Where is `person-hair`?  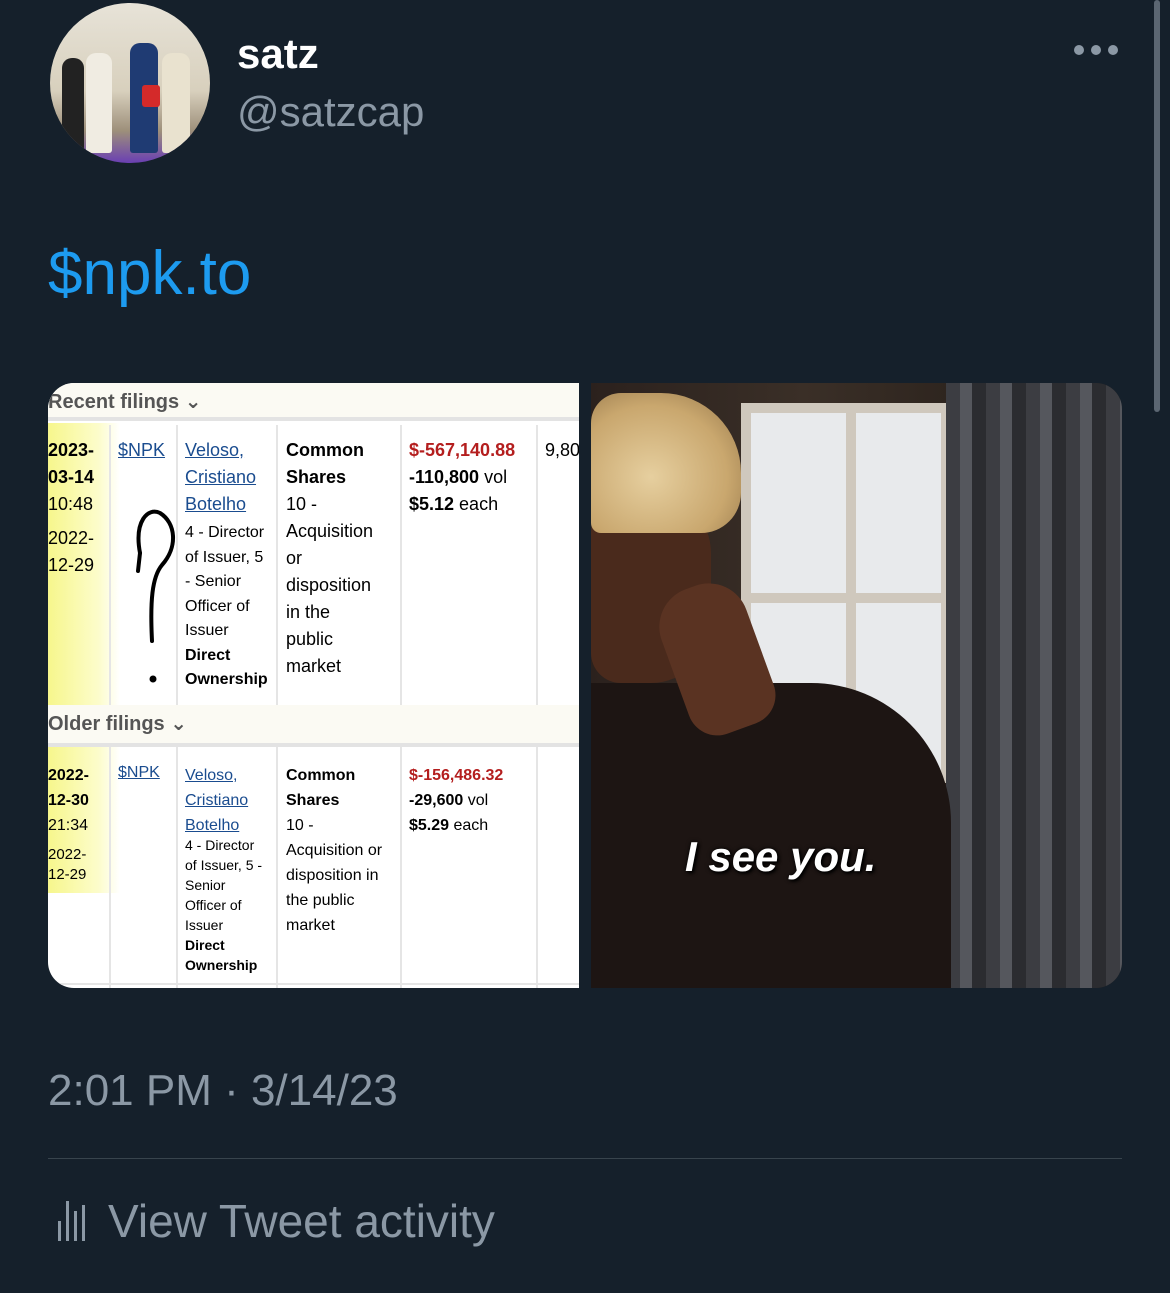 person-hair is located at coordinates (666, 463).